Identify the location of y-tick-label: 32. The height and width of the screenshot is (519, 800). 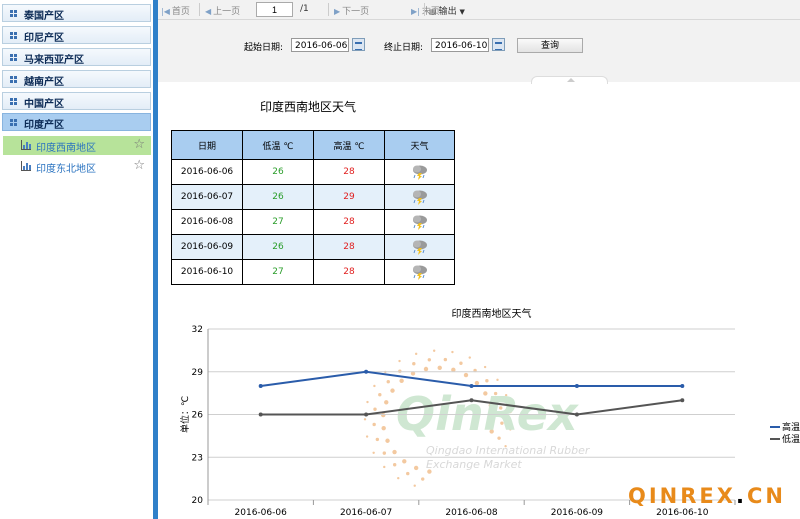
(197, 330).